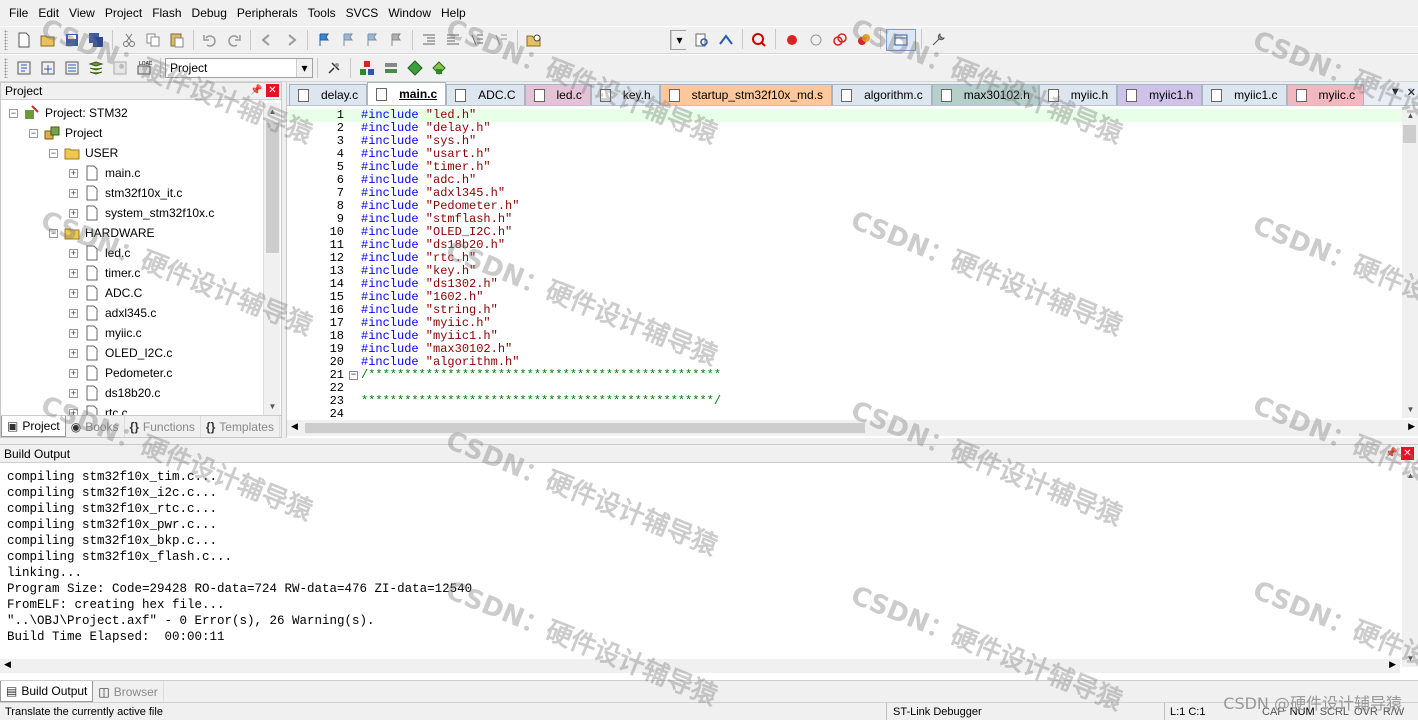 This screenshot has width=1418, height=720. Describe the element at coordinates (362, 13) in the screenshot. I see `menu-svcs: SVCS` at that location.